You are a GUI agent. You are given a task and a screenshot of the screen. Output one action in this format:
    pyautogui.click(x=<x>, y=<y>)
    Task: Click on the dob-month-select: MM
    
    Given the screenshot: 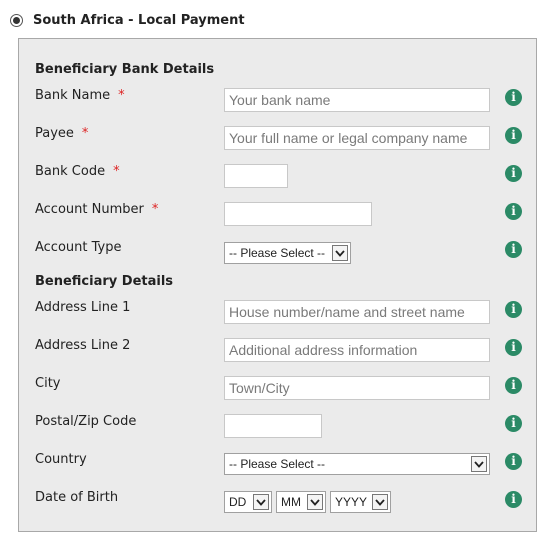 What is the action you would take?
    pyautogui.click(x=301, y=502)
    